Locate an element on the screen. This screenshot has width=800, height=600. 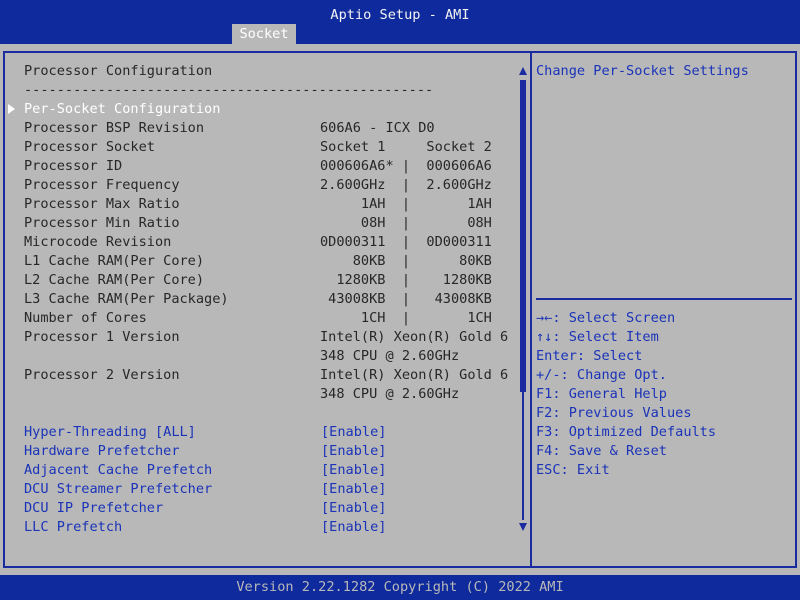
info-label: Processor ID is located at coordinates (73, 166).